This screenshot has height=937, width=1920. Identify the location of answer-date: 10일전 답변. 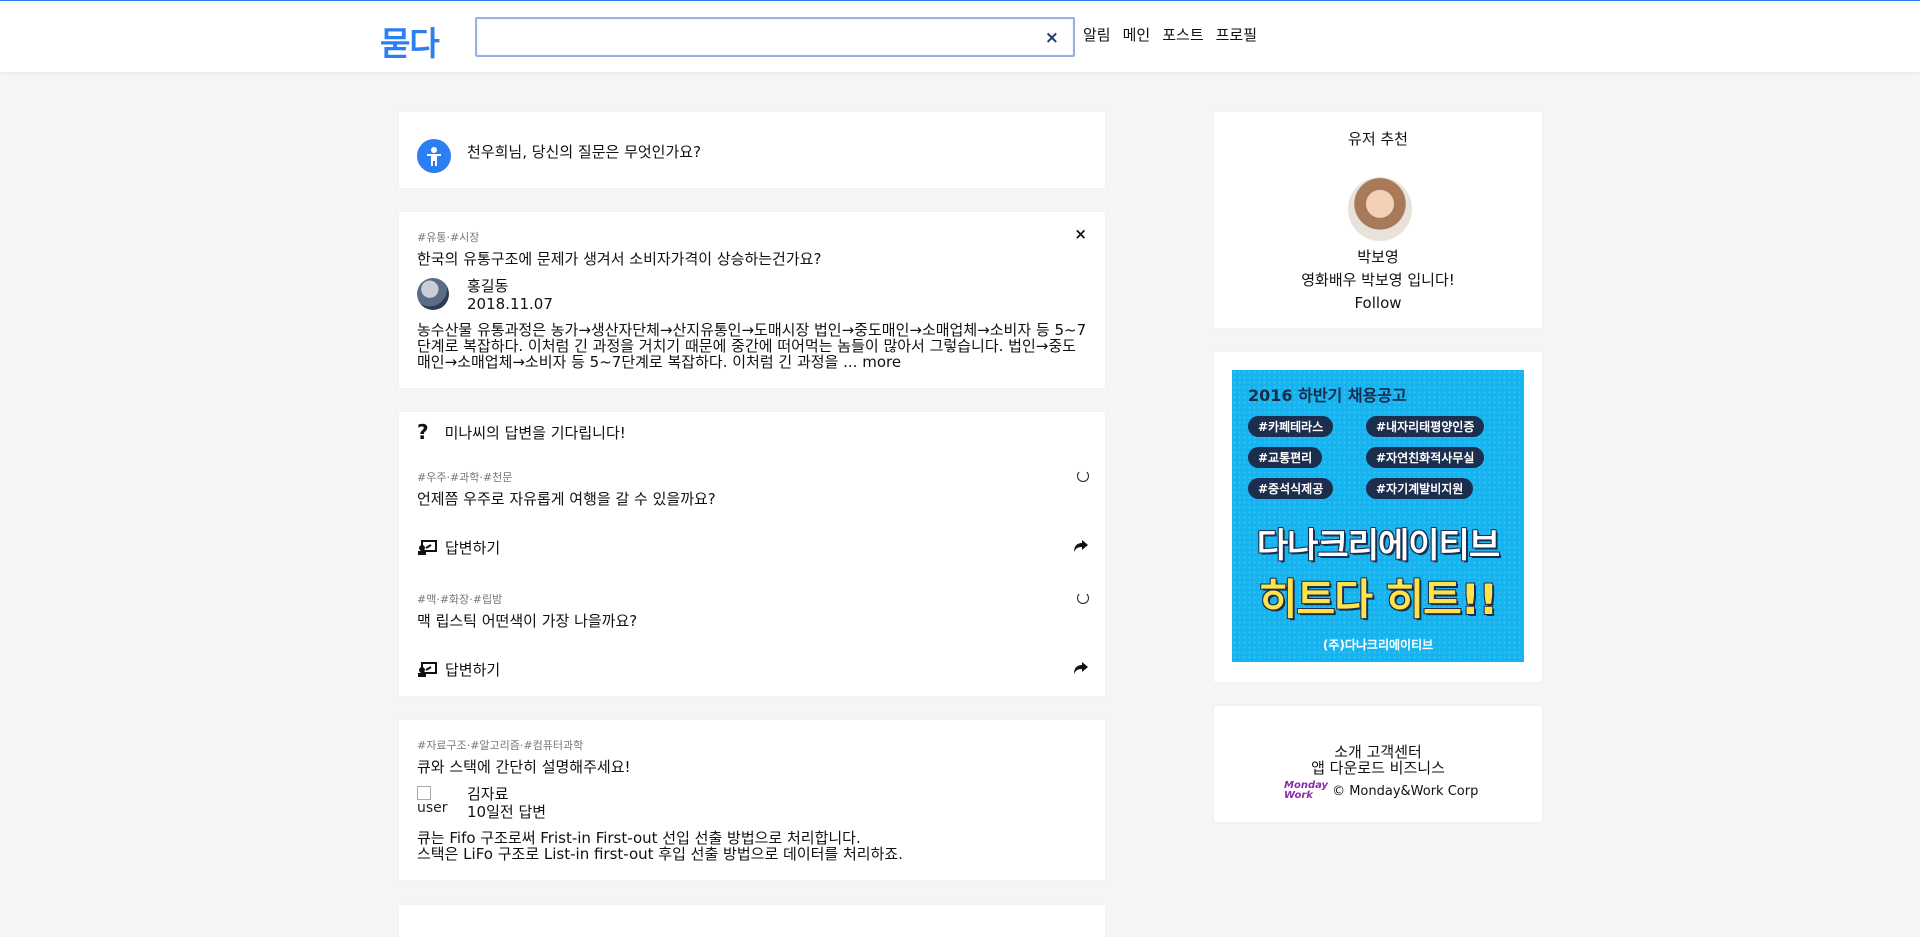
(507, 812).